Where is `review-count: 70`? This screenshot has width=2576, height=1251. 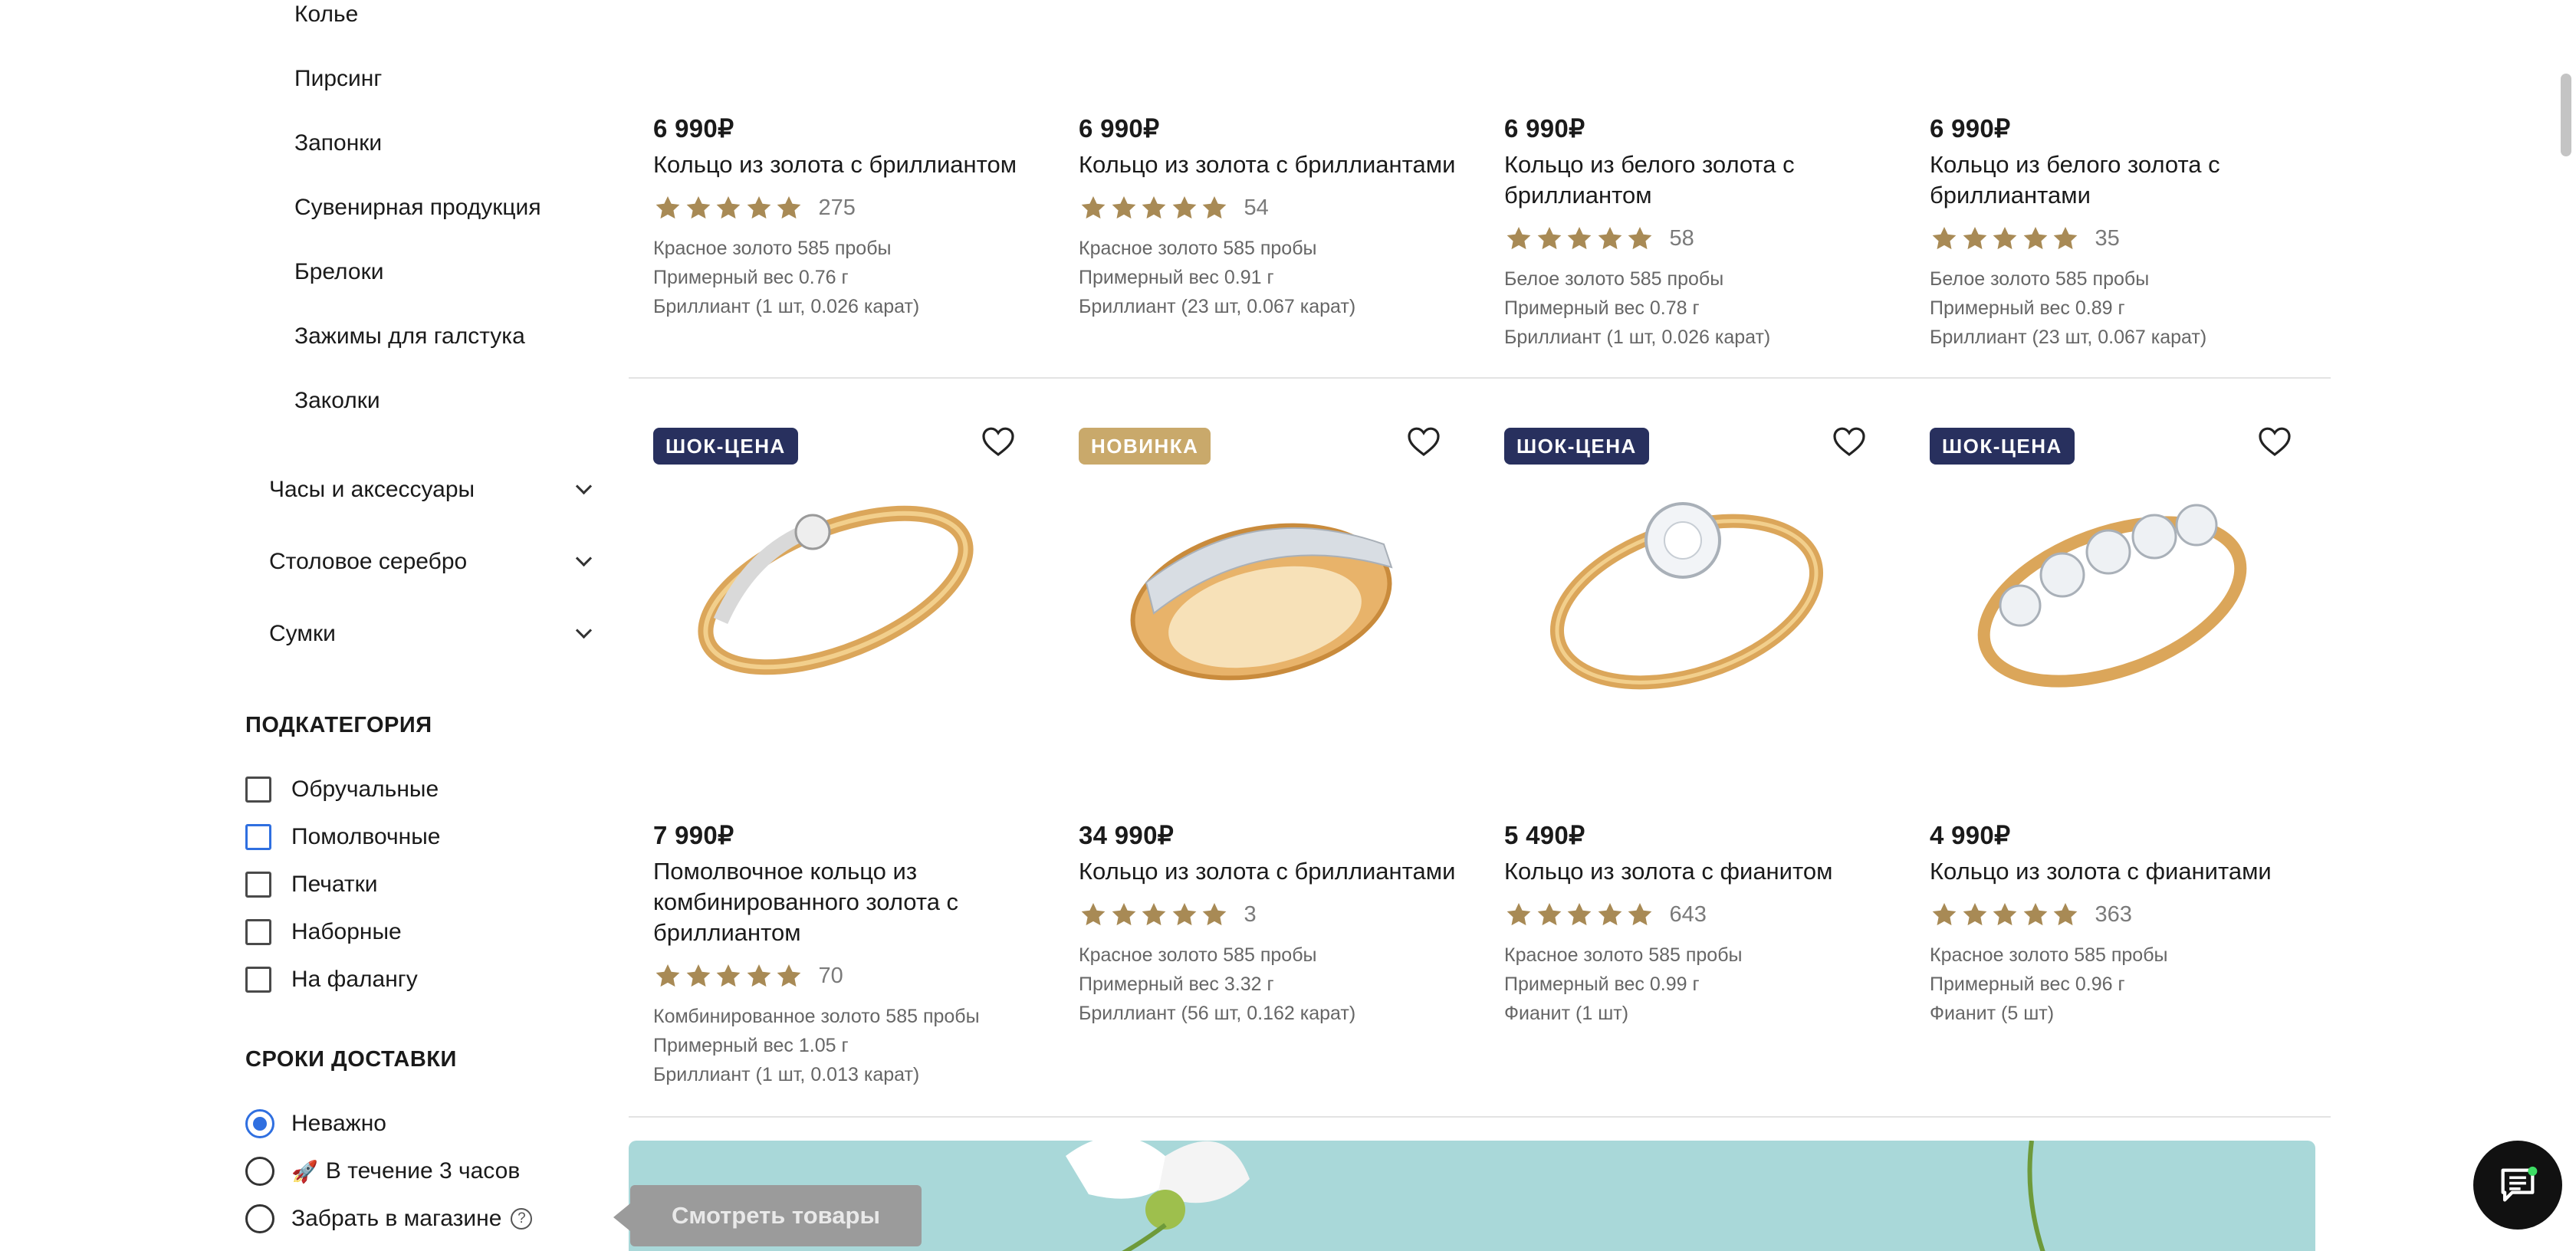 review-count: 70 is located at coordinates (831, 977).